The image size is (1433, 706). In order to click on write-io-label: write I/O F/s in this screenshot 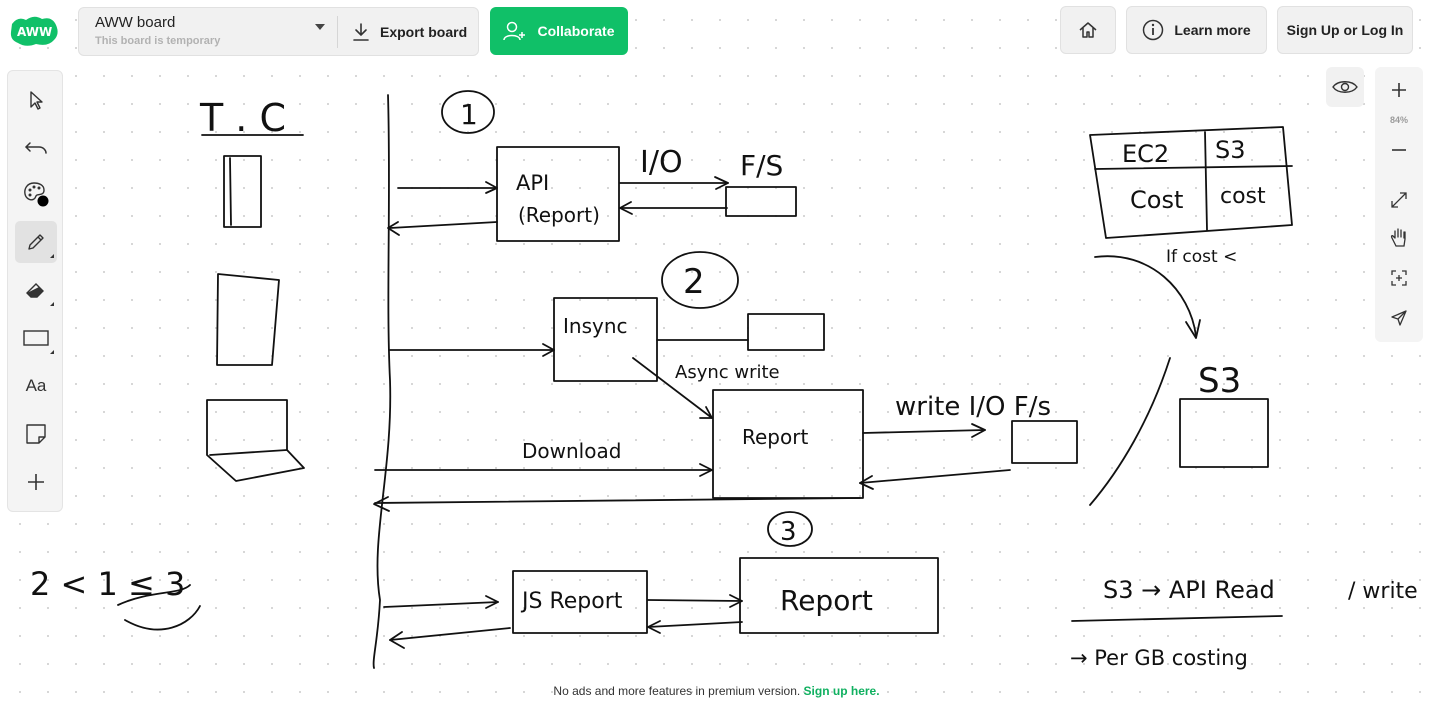, I will do `click(973, 407)`.